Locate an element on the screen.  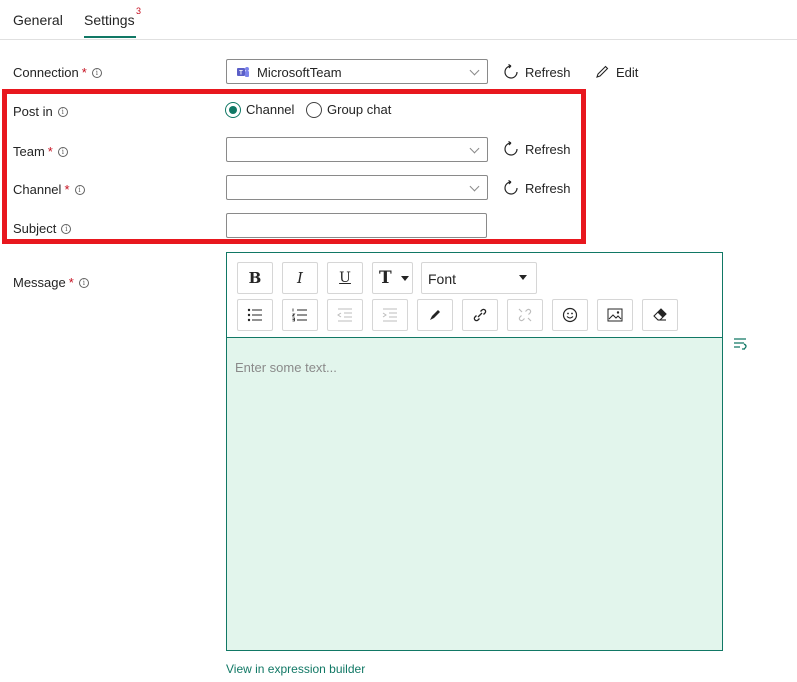
image-icon is located at coordinates (615, 315).